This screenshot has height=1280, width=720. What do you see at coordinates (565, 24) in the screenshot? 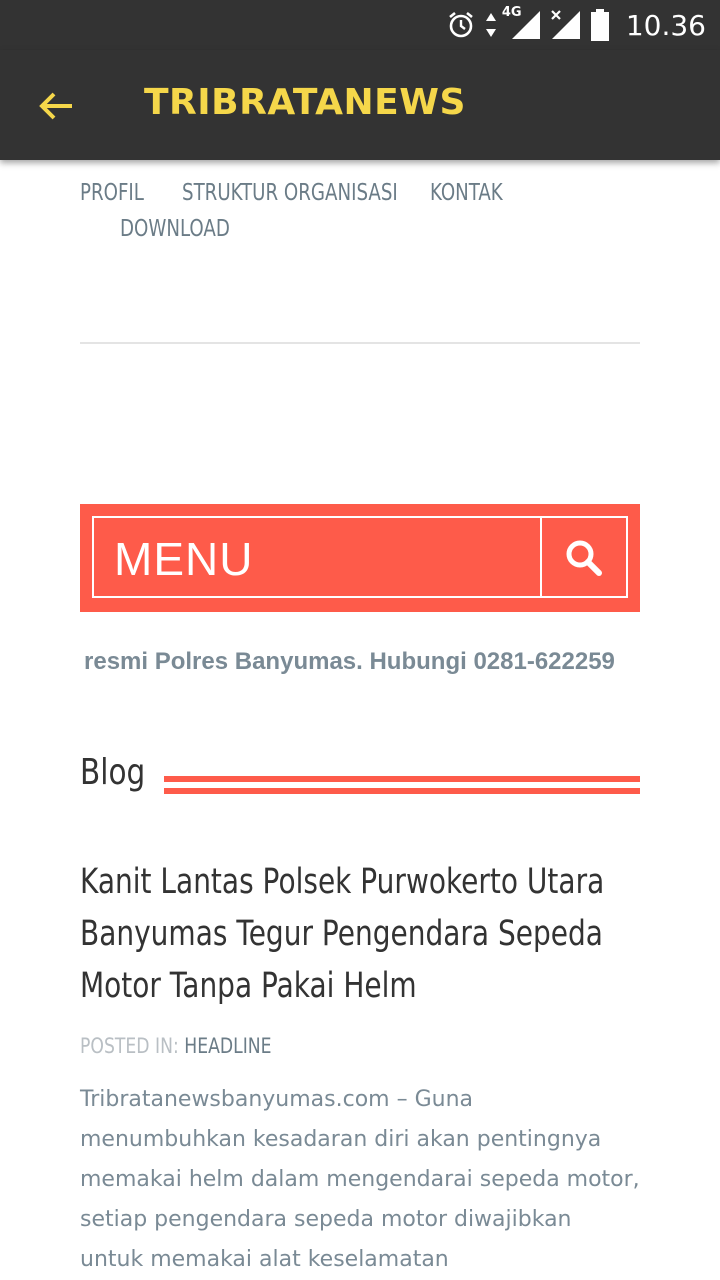
I see `signal-no-sim-icon` at bounding box center [565, 24].